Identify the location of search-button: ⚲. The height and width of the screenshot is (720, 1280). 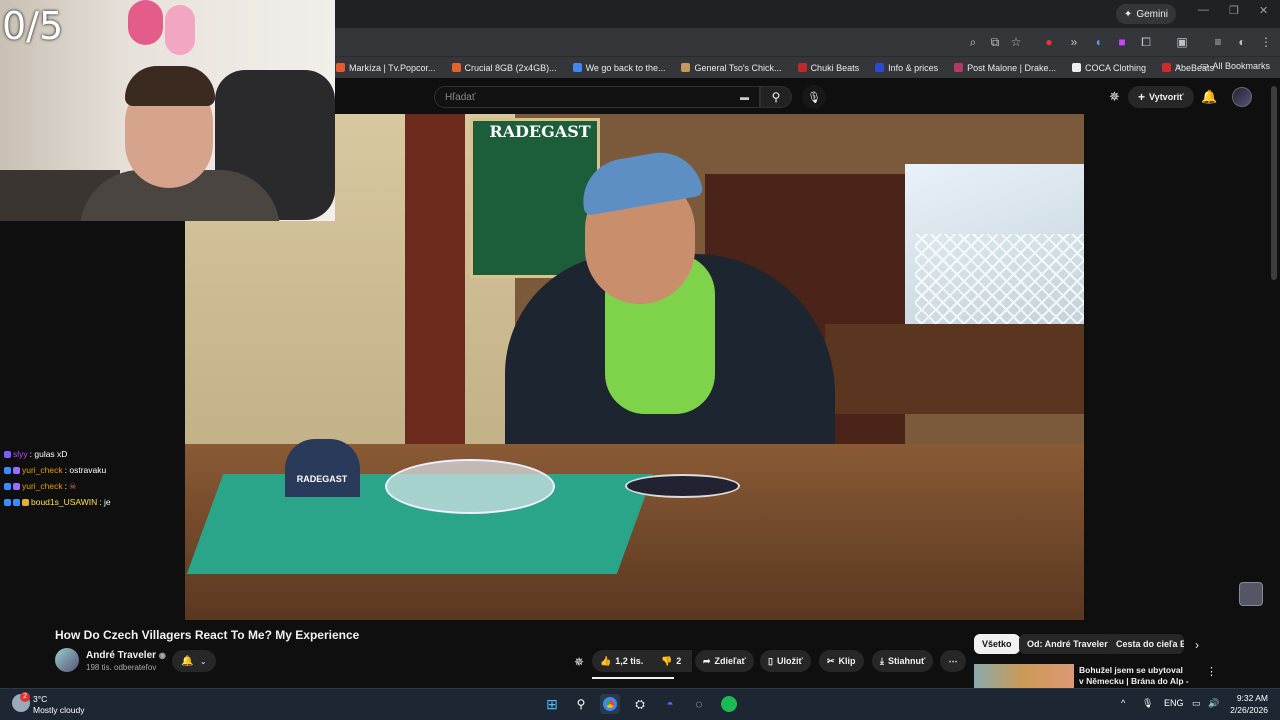
(776, 97).